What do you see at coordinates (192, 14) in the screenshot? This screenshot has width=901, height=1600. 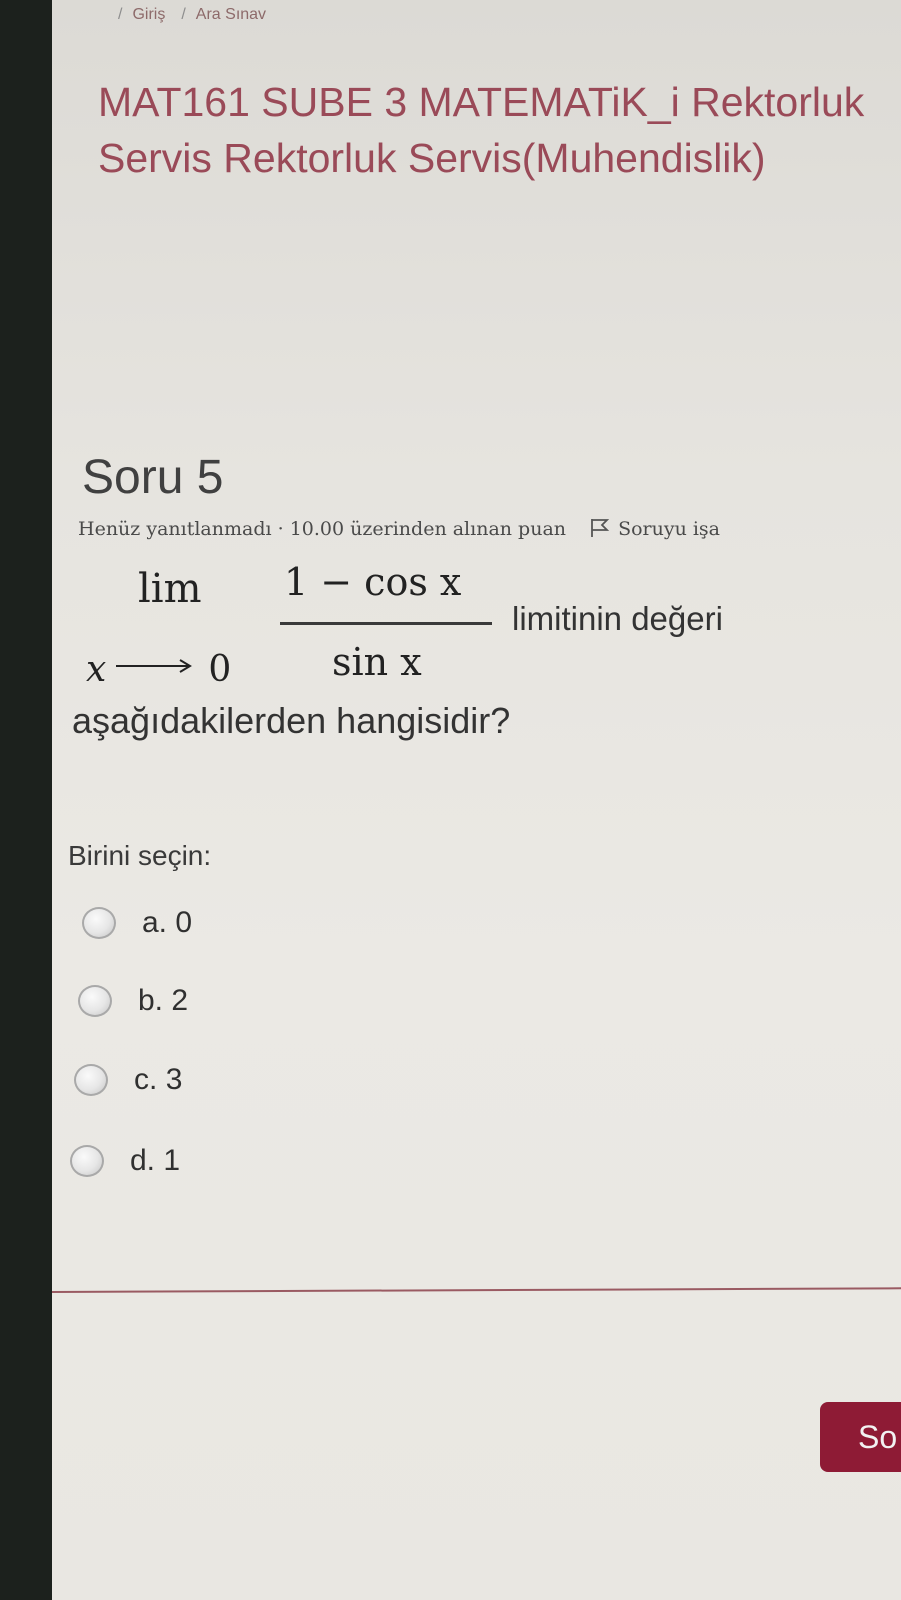 I see `breadcrumb: / Giriş / Ara Sınav` at bounding box center [192, 14].